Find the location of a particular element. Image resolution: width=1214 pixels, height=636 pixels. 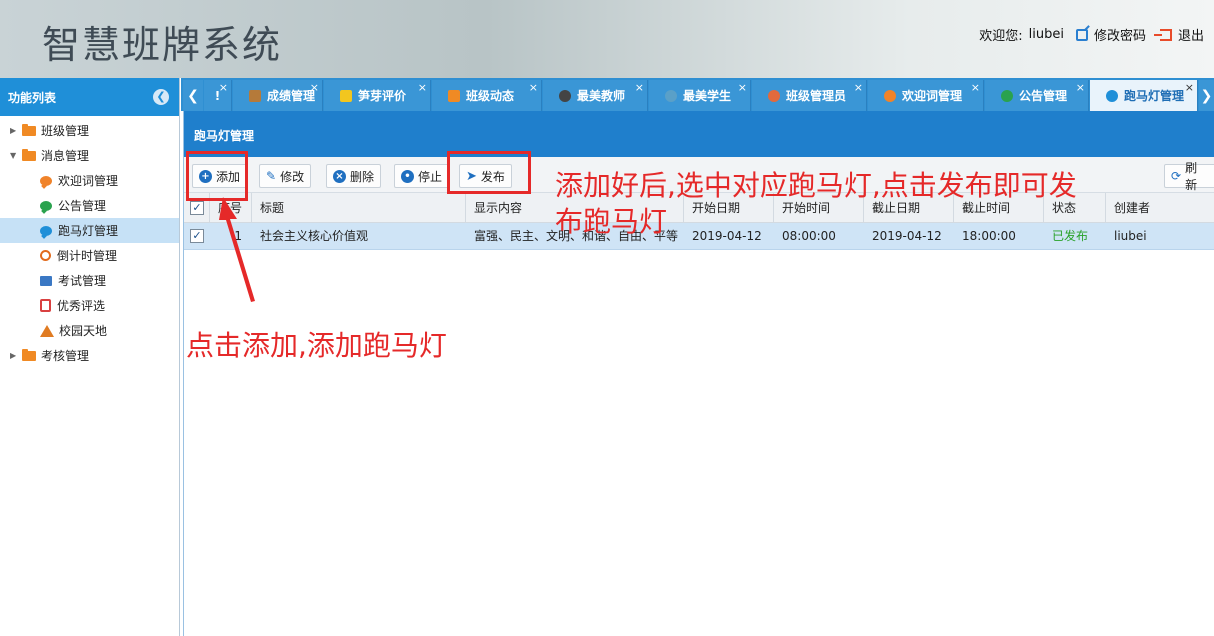

delete-button-label: 删除 is located at coordinates (362, 176).